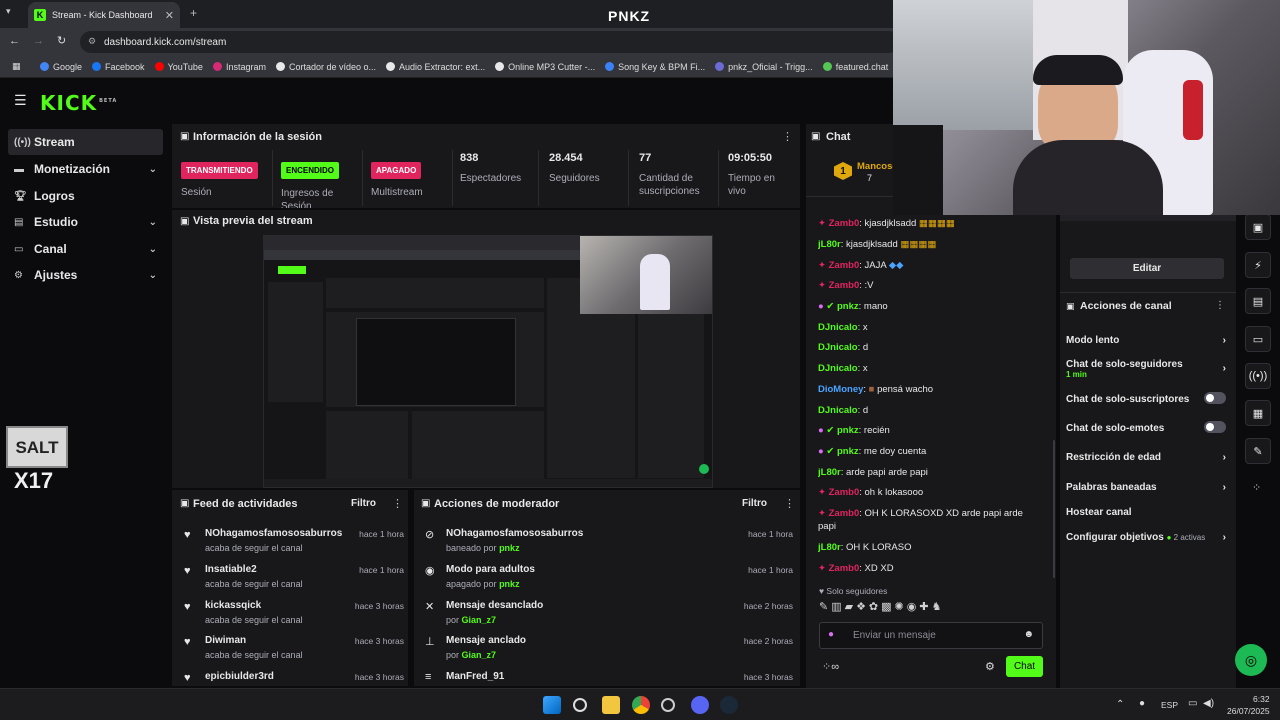 The image size is (1280, 720). I want to click on app-icon, so click(668, 705).